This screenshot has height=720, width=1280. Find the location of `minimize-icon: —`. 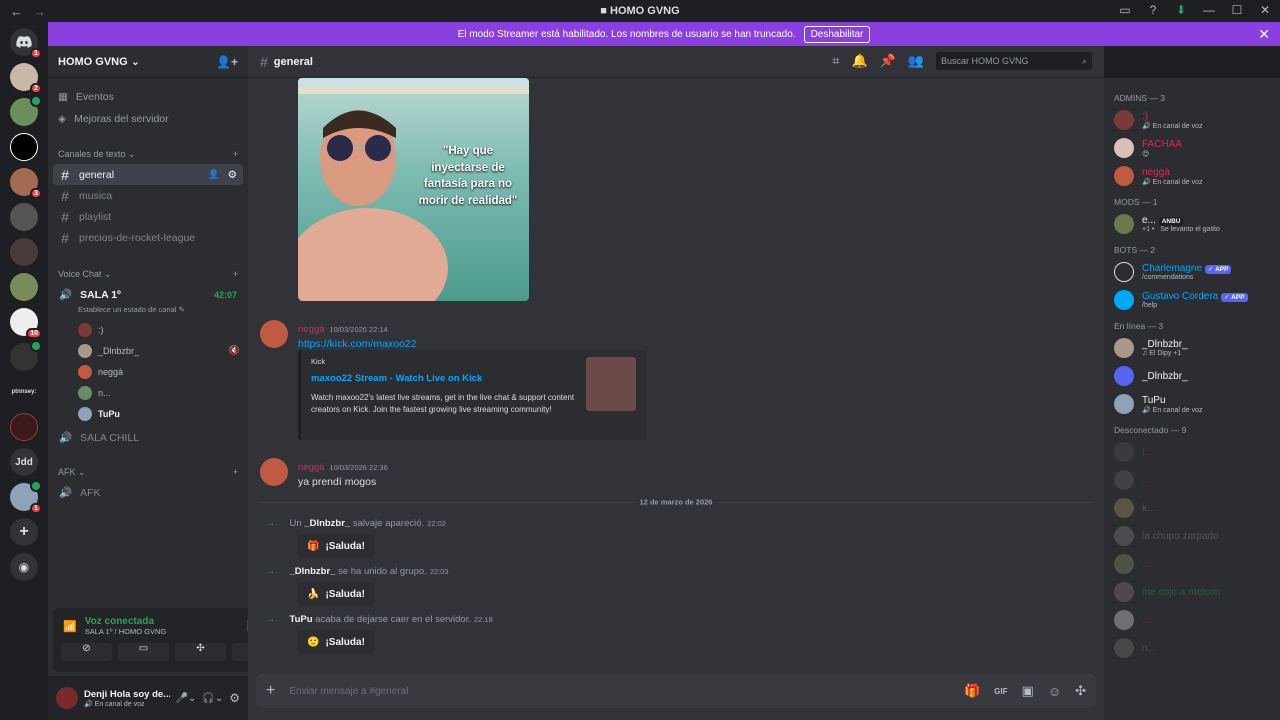

minimize-icon: — is located at coordinates (1209, 10).